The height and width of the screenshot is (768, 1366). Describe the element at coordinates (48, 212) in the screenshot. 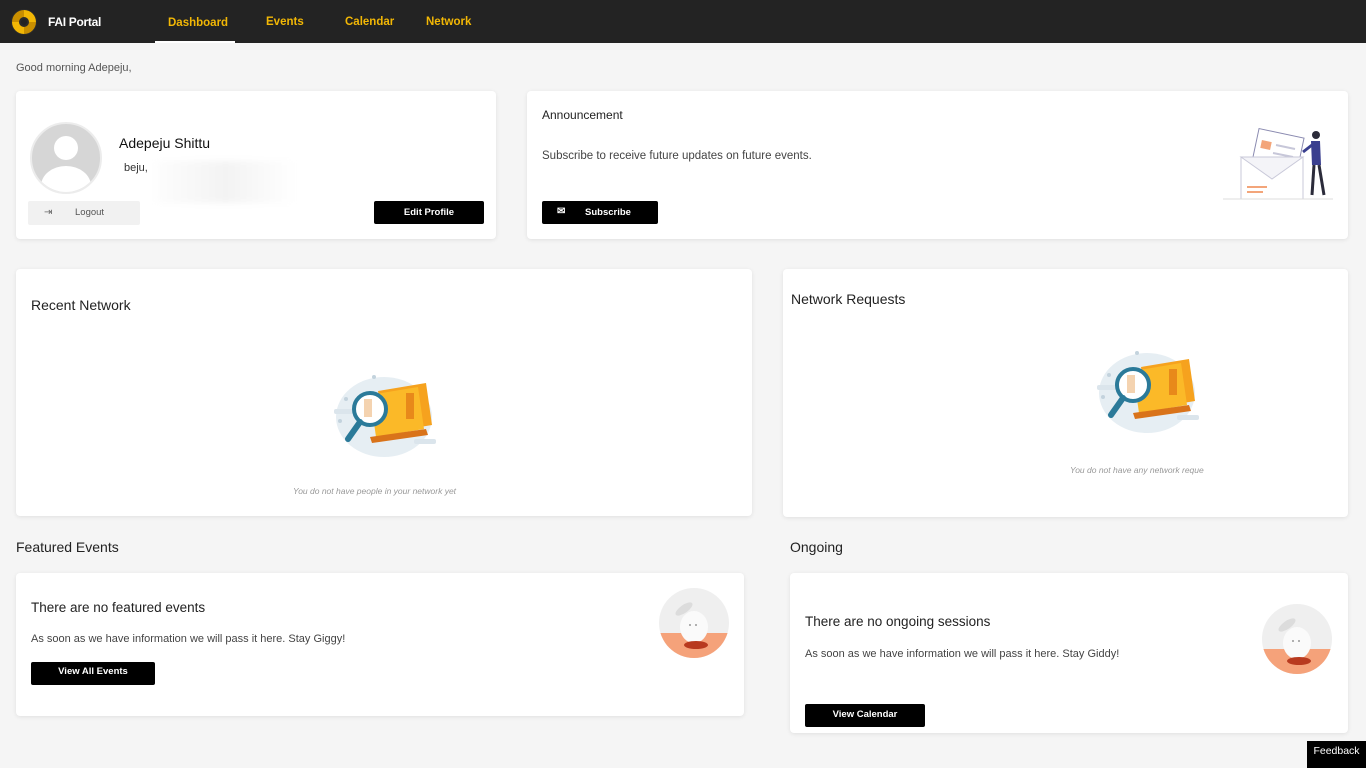

I see `logout-icon: ⇥` at that location.